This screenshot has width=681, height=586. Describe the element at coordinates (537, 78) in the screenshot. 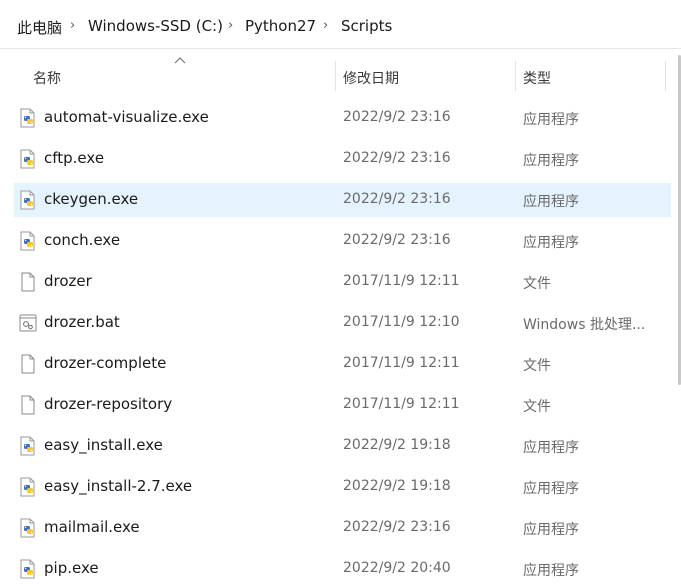

I see `column-type-header: 类型` at that location.